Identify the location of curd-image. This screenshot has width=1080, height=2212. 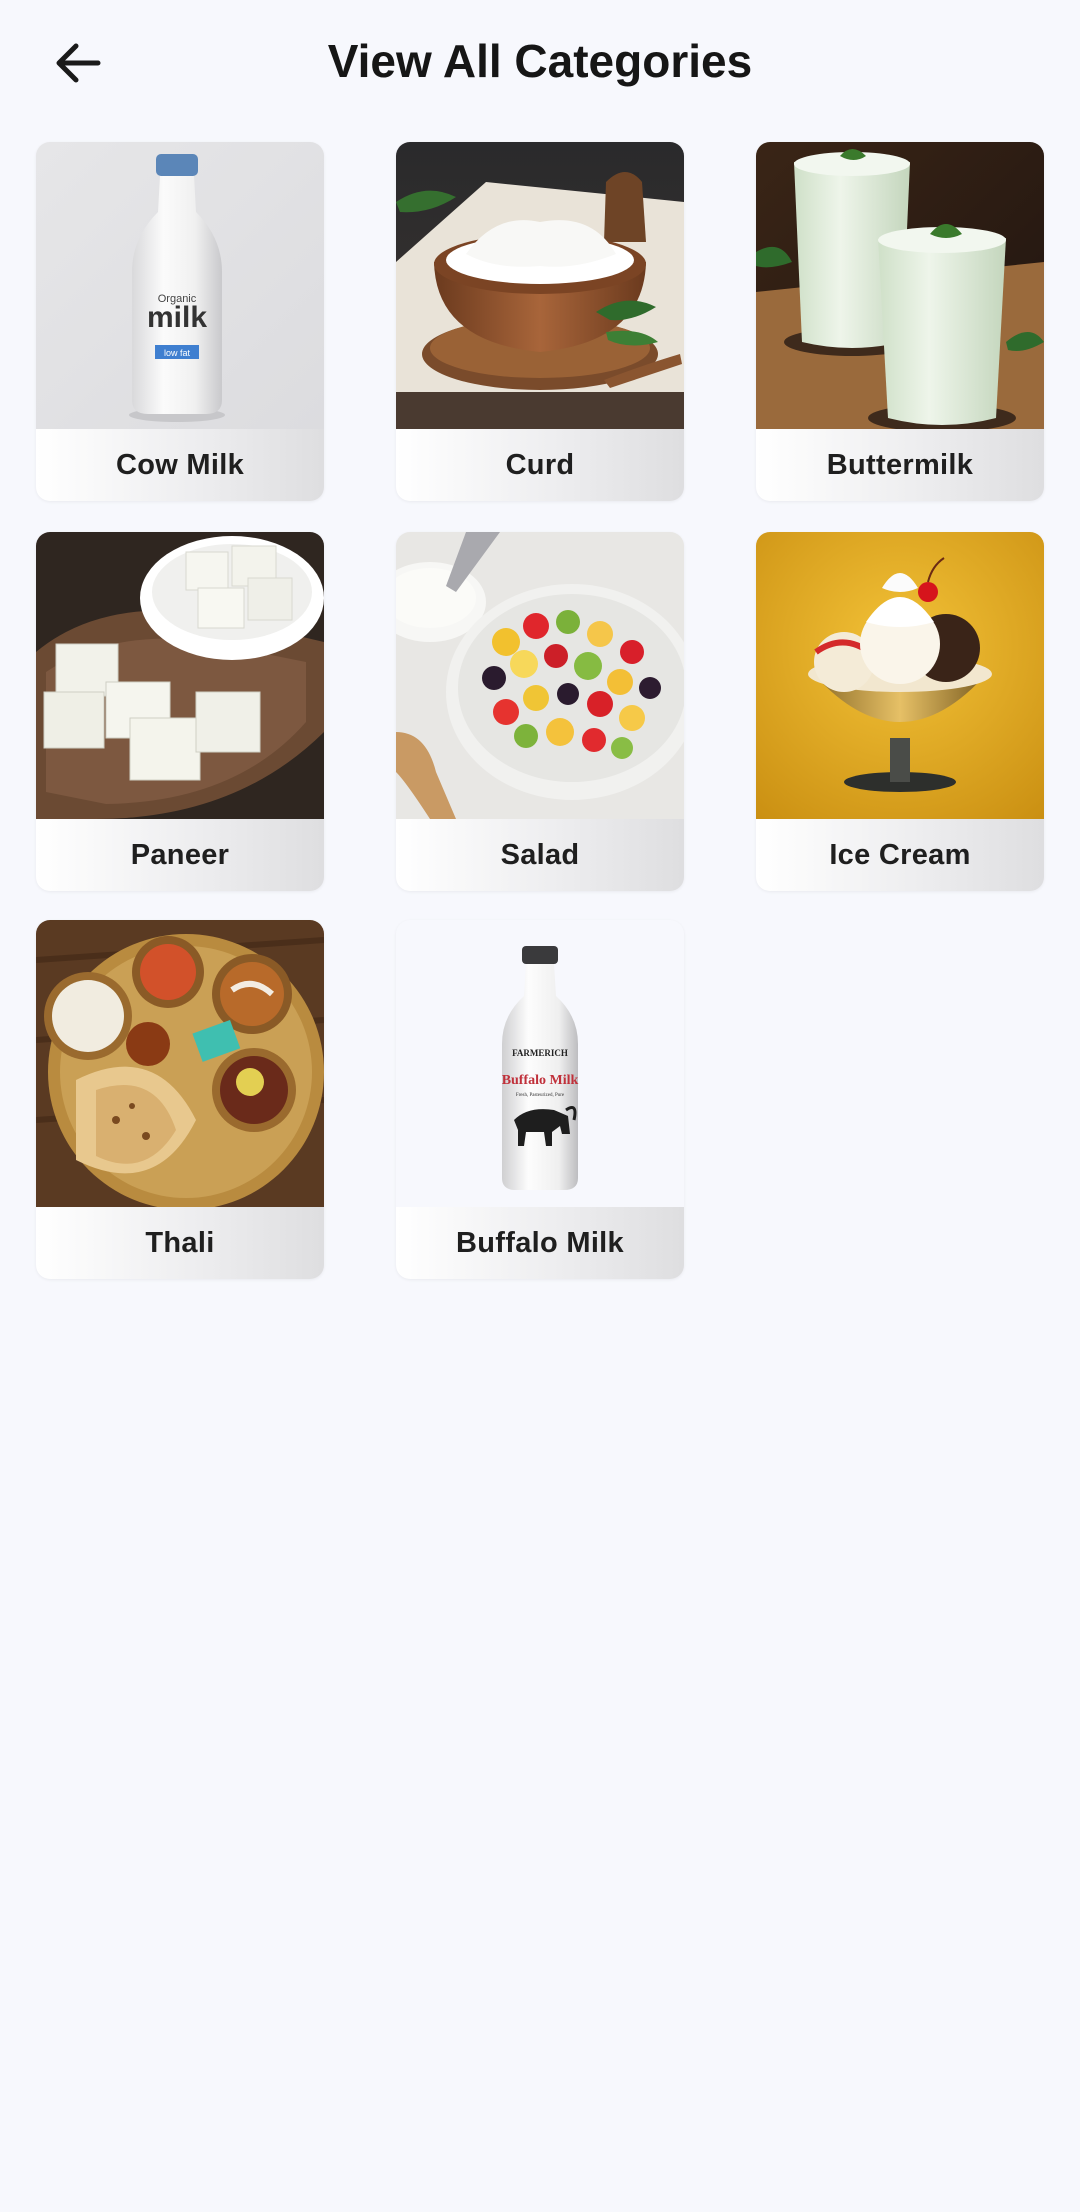
(540, 285).